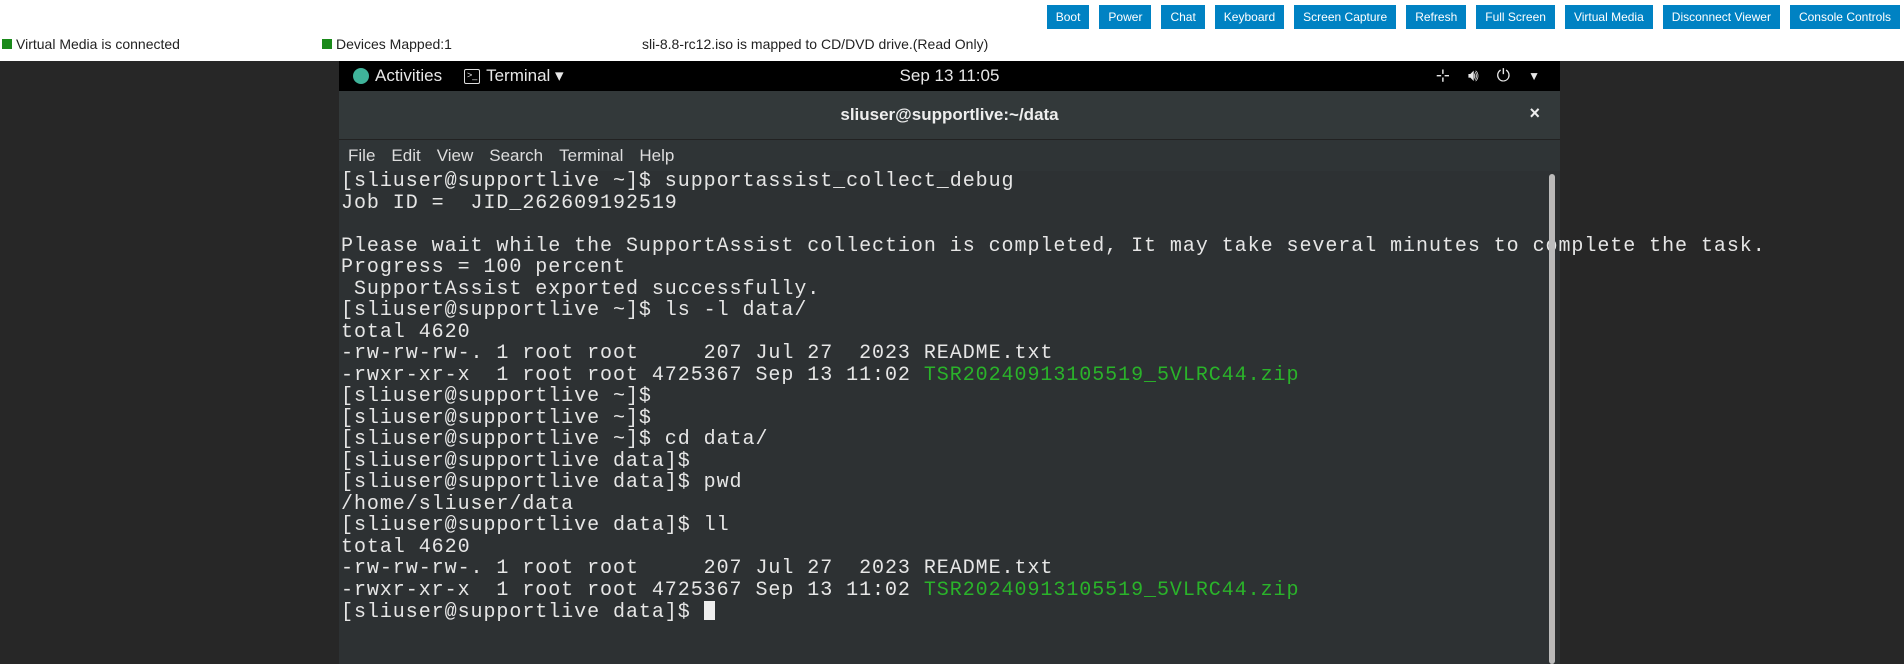 The width and height of the screenshot is (1904, 664). I want to click on status-devices: Devices Mapped:1, so click(387, 44).